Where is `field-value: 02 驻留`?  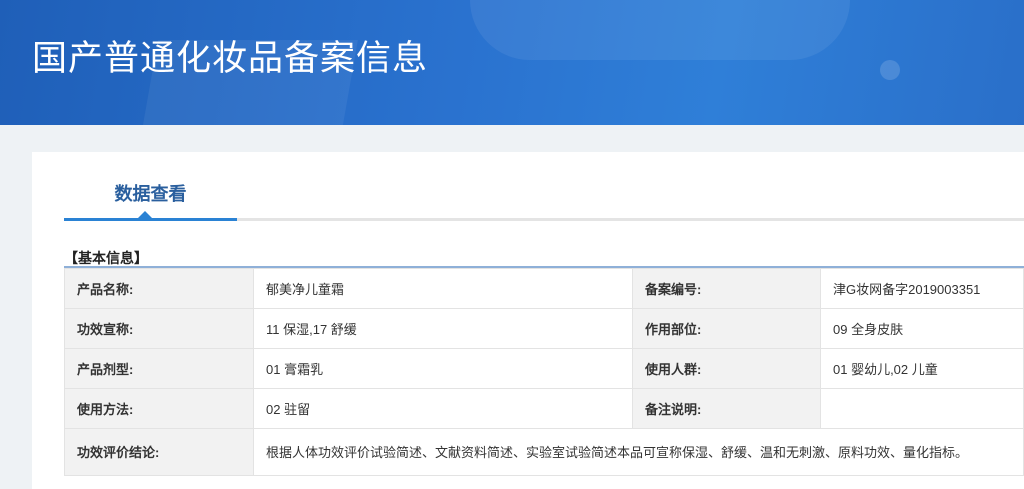
field-value: 02 驻留 is located at coordinates (443, 408).